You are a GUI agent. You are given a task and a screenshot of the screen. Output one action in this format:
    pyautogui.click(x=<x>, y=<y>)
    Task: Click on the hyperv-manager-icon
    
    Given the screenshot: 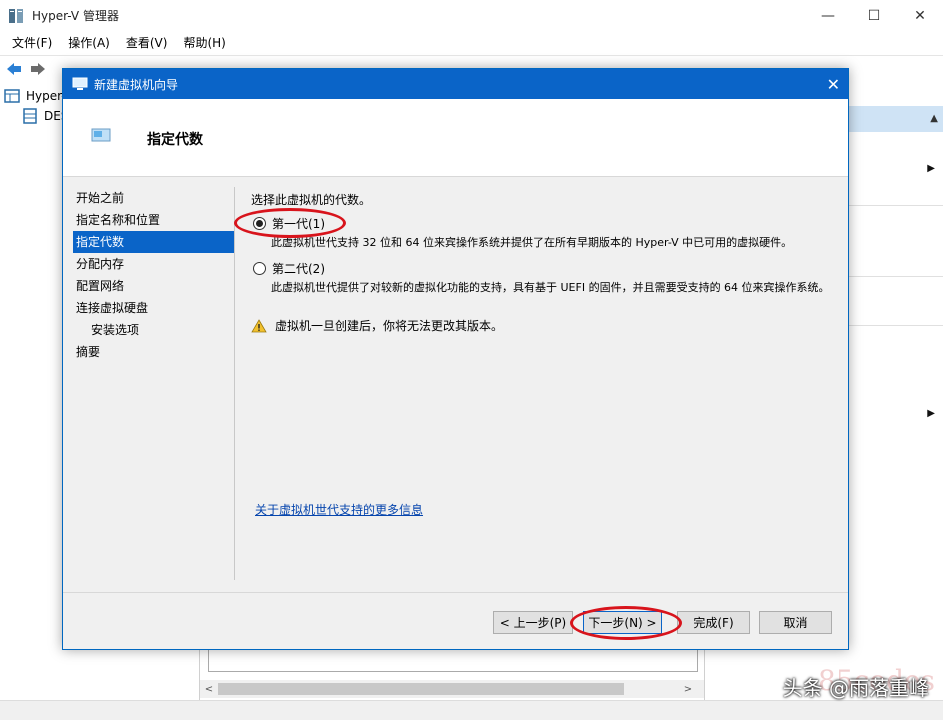 What is the action you would take?
    pyautogui.click(x=12, y=96)
    